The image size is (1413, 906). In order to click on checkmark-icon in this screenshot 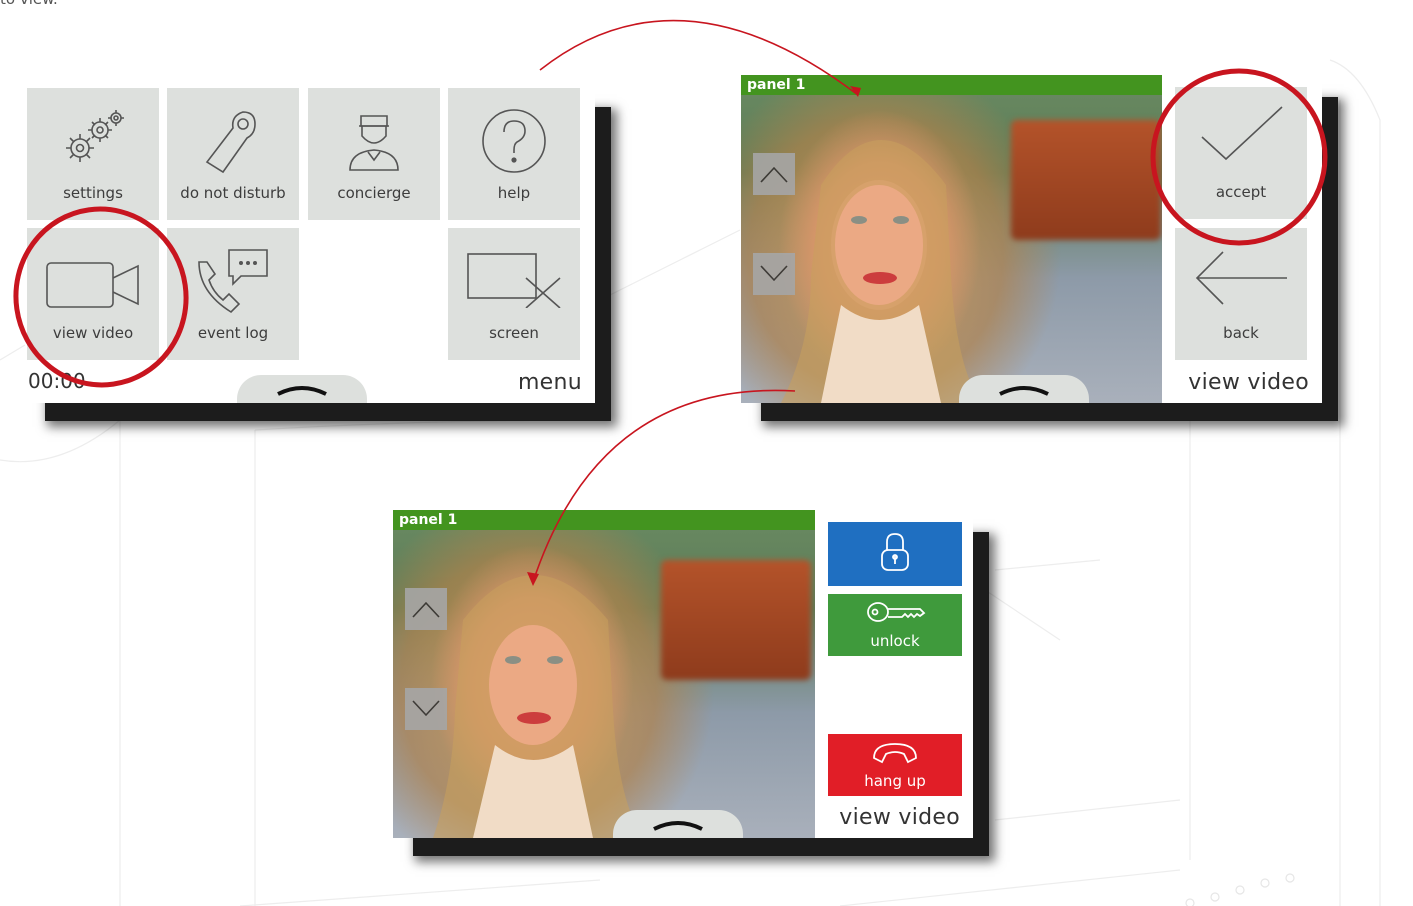, I will do `click(1242, 133)`.